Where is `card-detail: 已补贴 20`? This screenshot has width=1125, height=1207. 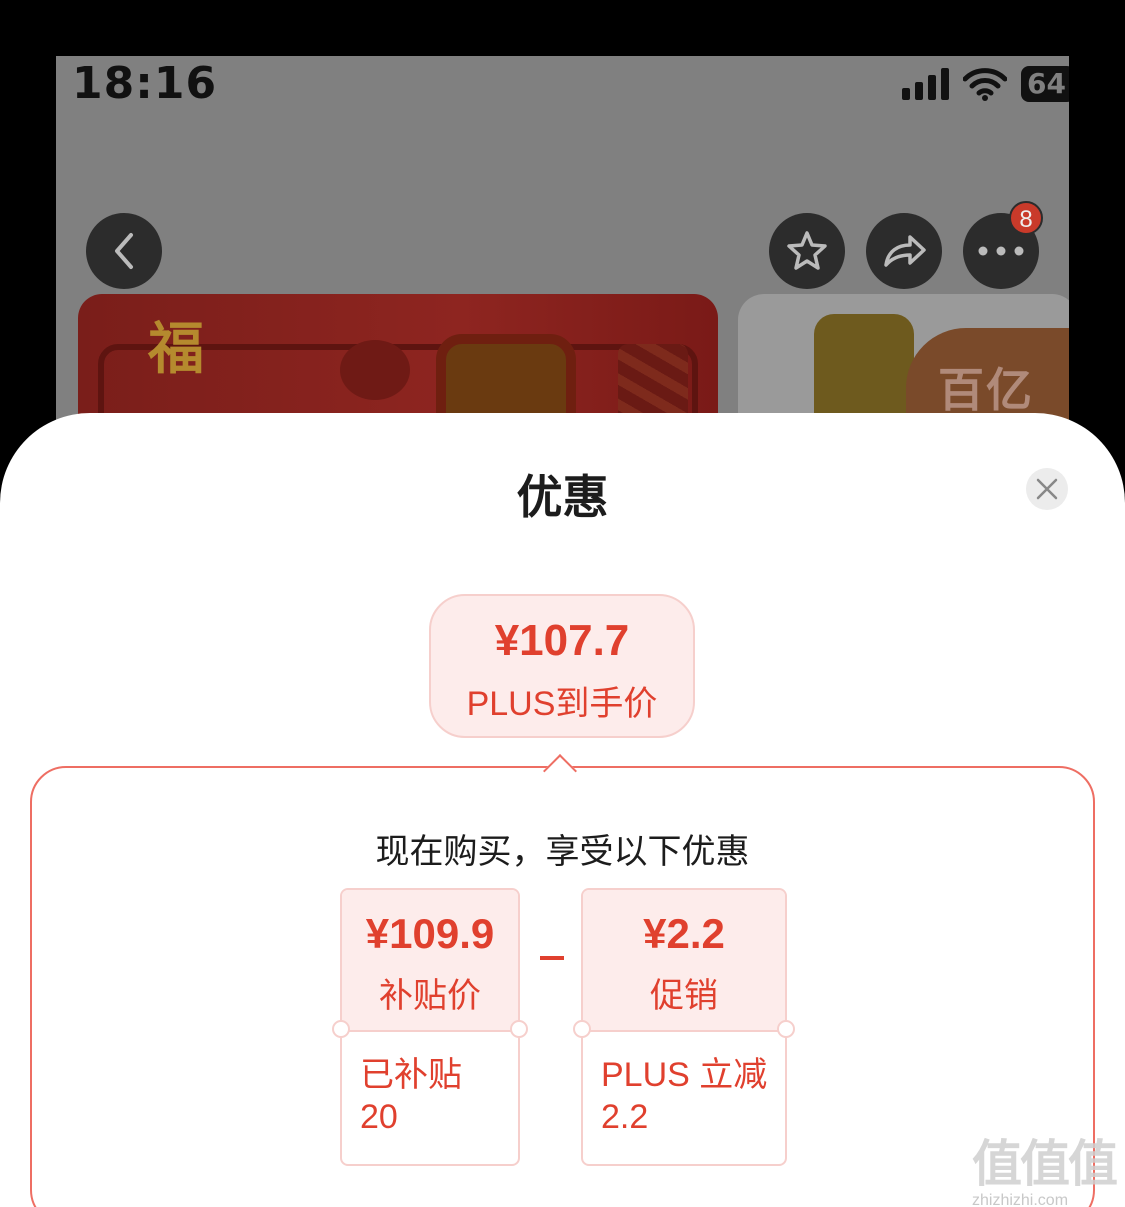 card-detail: 已补贴 20 is located at coordinates (430, 1085).